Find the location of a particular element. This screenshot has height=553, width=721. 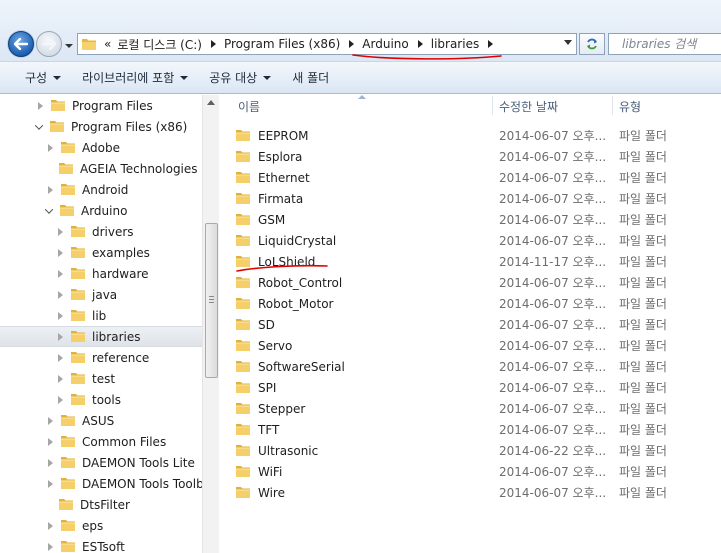

nav-item-ageia-technologies: AGEIA Technologies is located at coordinates (101, 168).